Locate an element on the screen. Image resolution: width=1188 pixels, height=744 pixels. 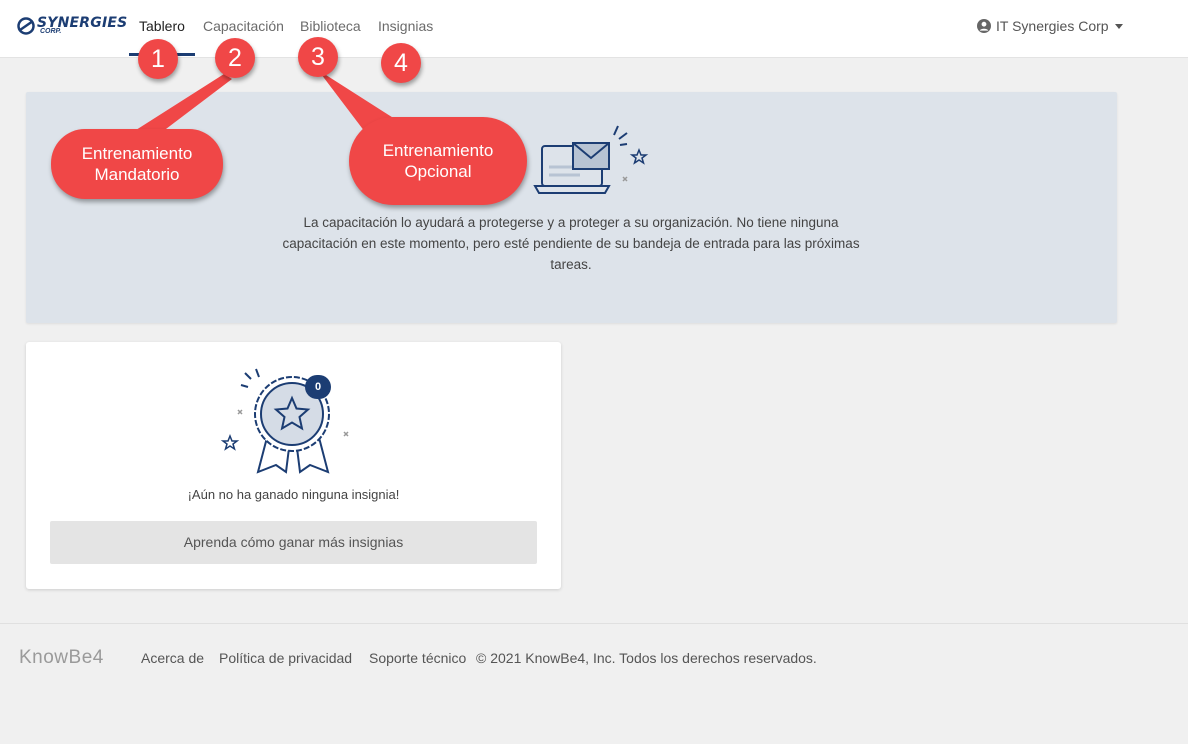
footer-divider is located at coordinates (594, 623).